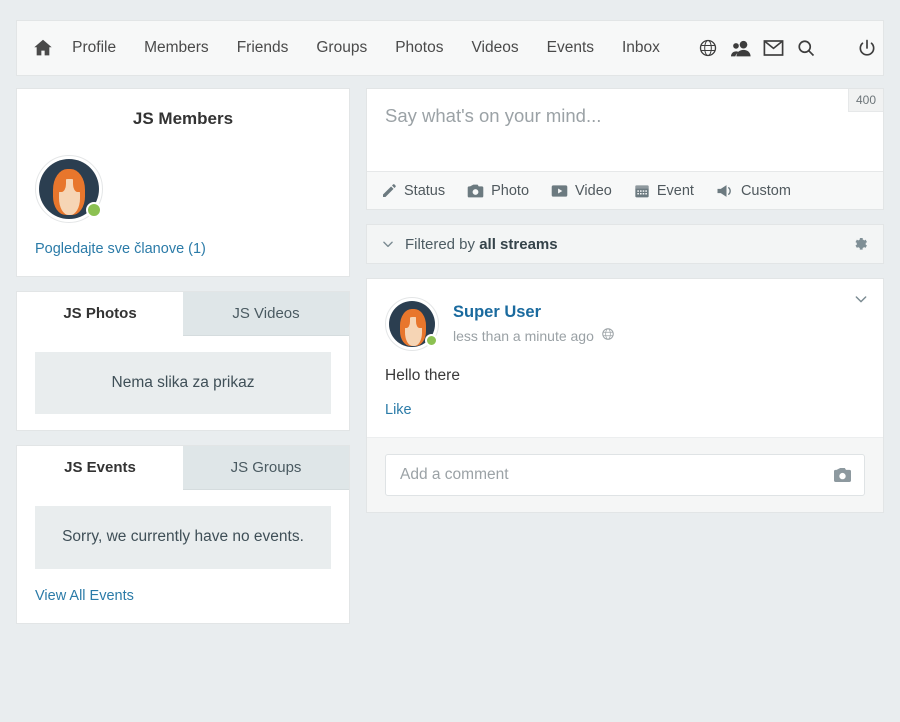 The width and height of the screenshot is (900, 722). What do you see at coordinates (120, 249) in the screenshot?
I see `view-all-members-link: Pogledajte sve članove (1)` at bounding box center [120, 249].